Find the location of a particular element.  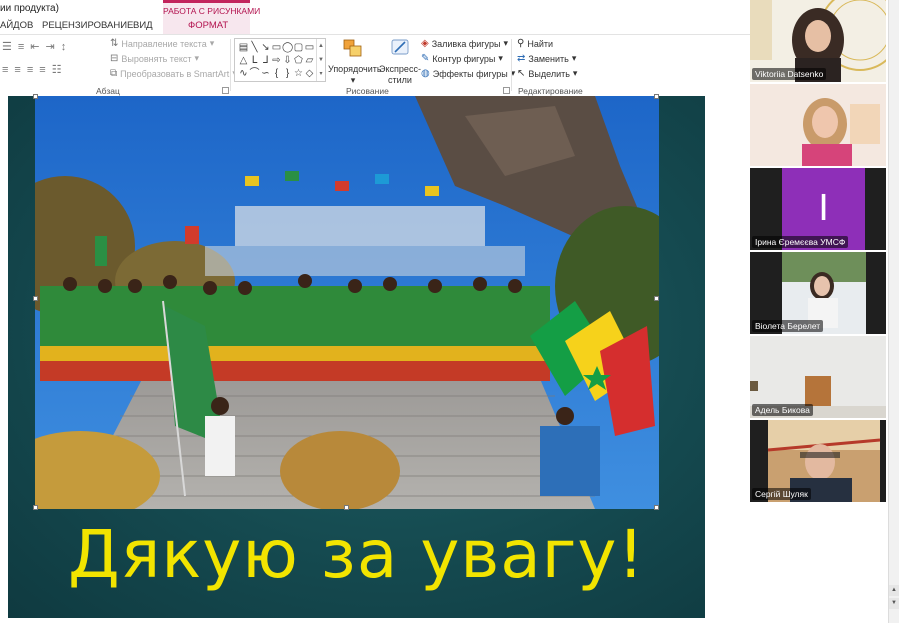

participant-tile is located at coordinates (818, 125).